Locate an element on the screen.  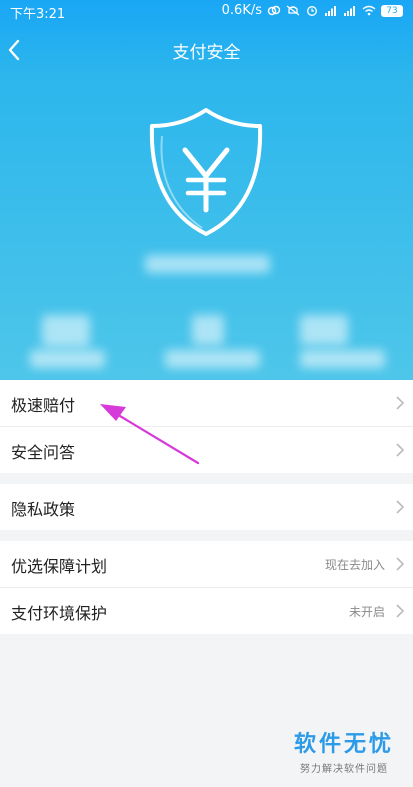
menu-item-label: 优选保障计划 is located at coordinates (59, 566).